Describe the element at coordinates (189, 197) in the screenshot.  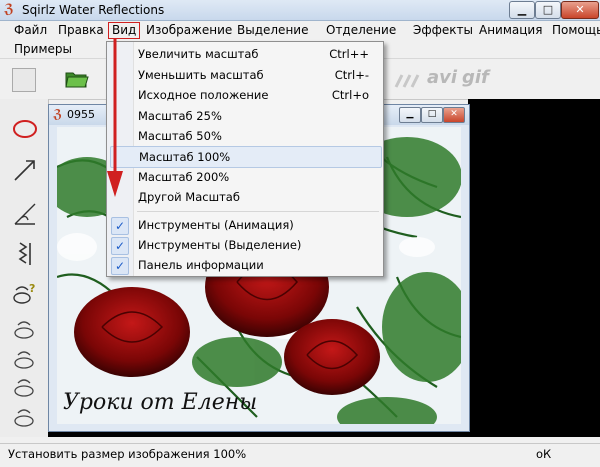
I see `menu-item-label: Другой Масштаб` at that location.